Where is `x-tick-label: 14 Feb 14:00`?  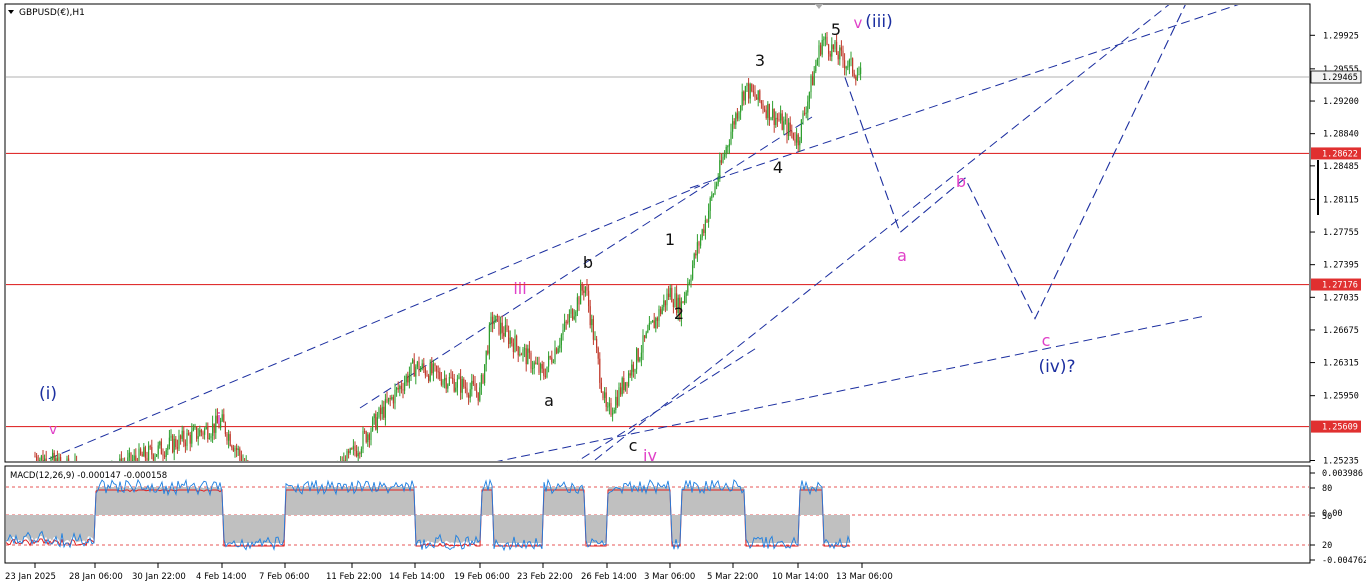
x-tick-label: 14 Feb 14:00 is located at coordinates (417, 577).